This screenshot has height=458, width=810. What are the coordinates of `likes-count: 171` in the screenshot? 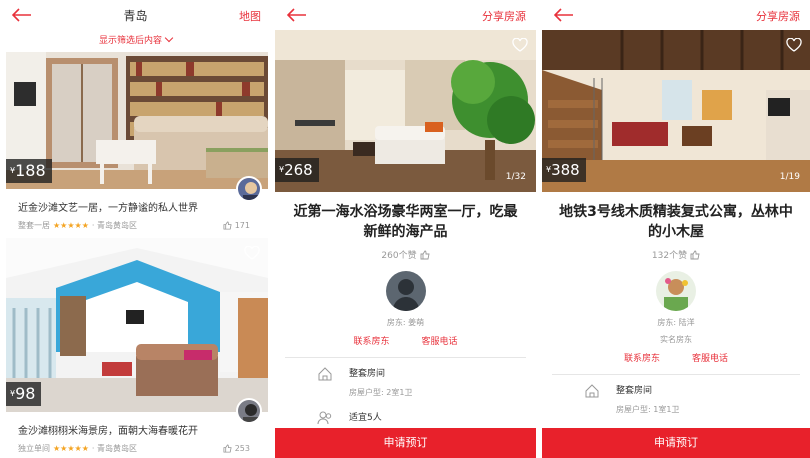 It's located at (236, 225).